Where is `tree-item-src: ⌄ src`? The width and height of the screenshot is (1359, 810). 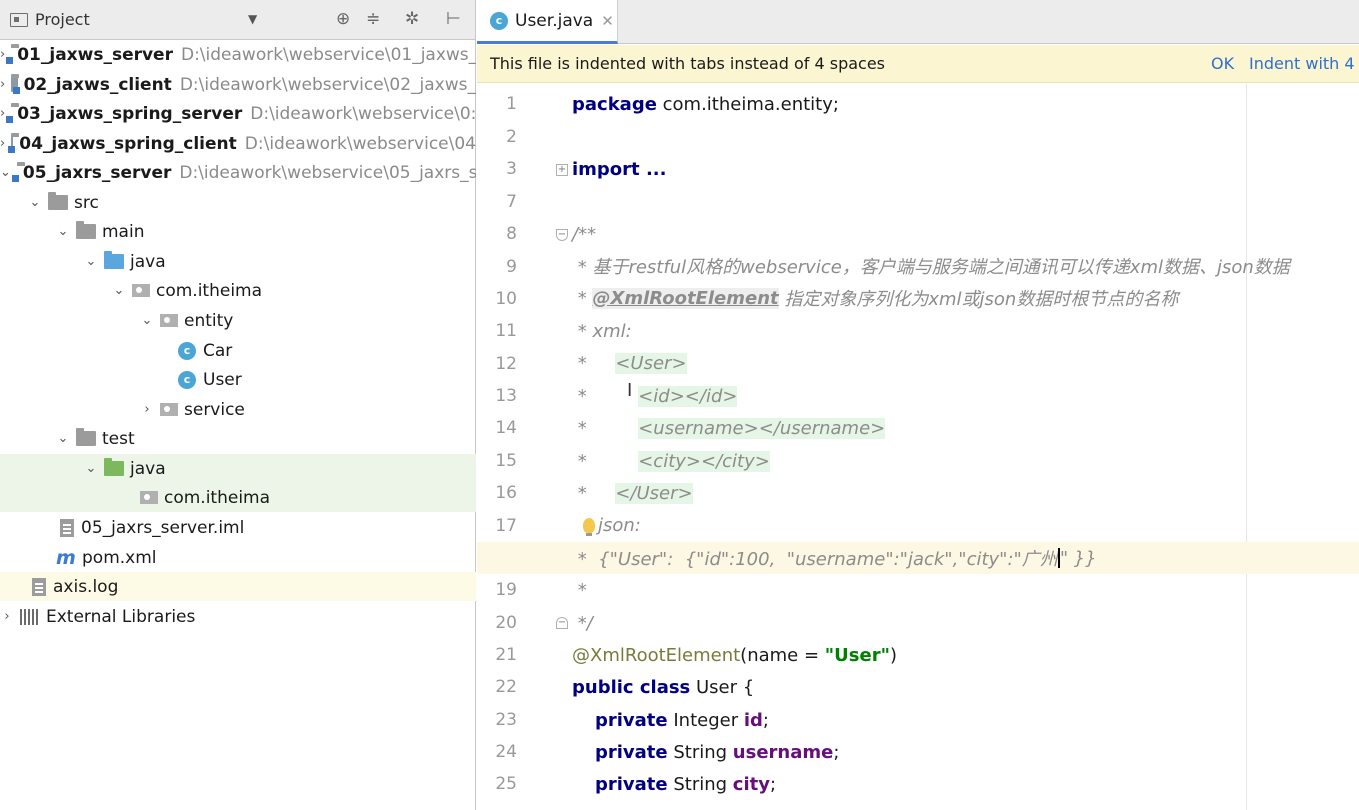 tree-item-src: ⌄ src is located at coordinates (238, 202).